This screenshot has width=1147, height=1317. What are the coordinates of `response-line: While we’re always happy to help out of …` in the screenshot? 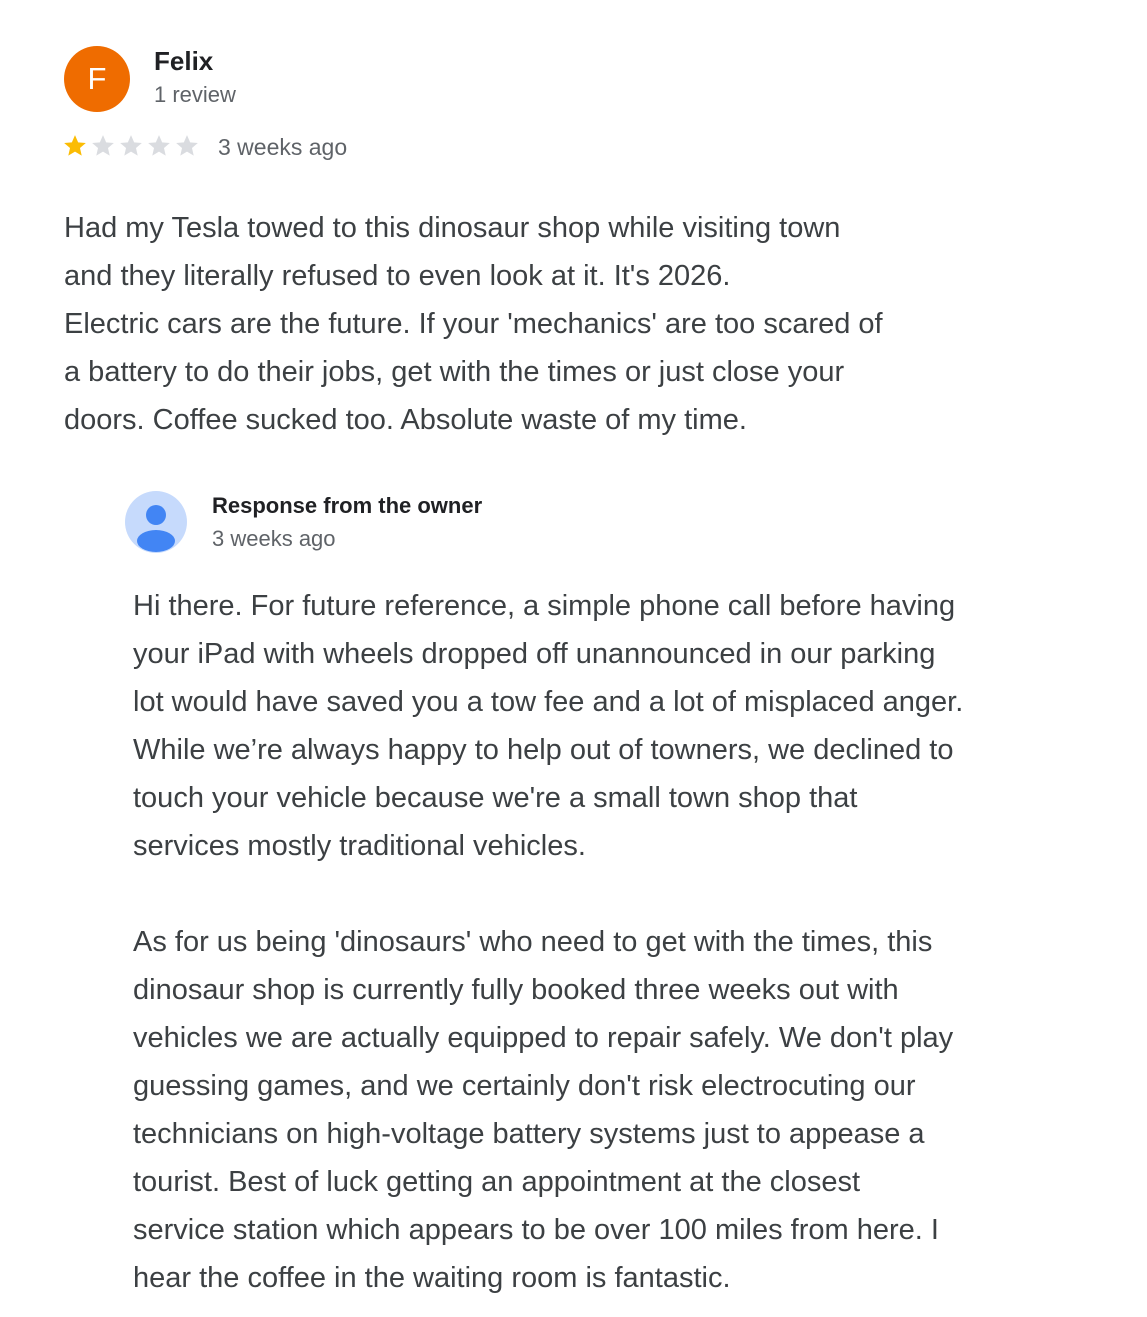 It's located at (543, 750).